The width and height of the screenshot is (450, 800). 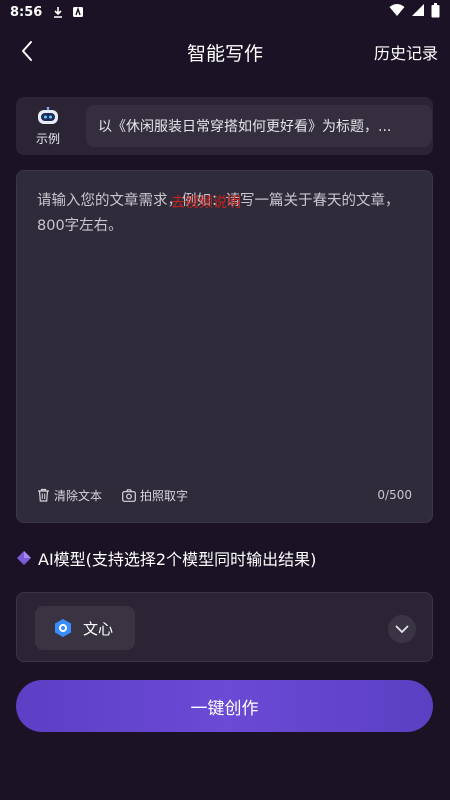 What do you see at coordinates (43, 495) in the screenshot?
I see `trash-icon` at bounding box center [43, 495].